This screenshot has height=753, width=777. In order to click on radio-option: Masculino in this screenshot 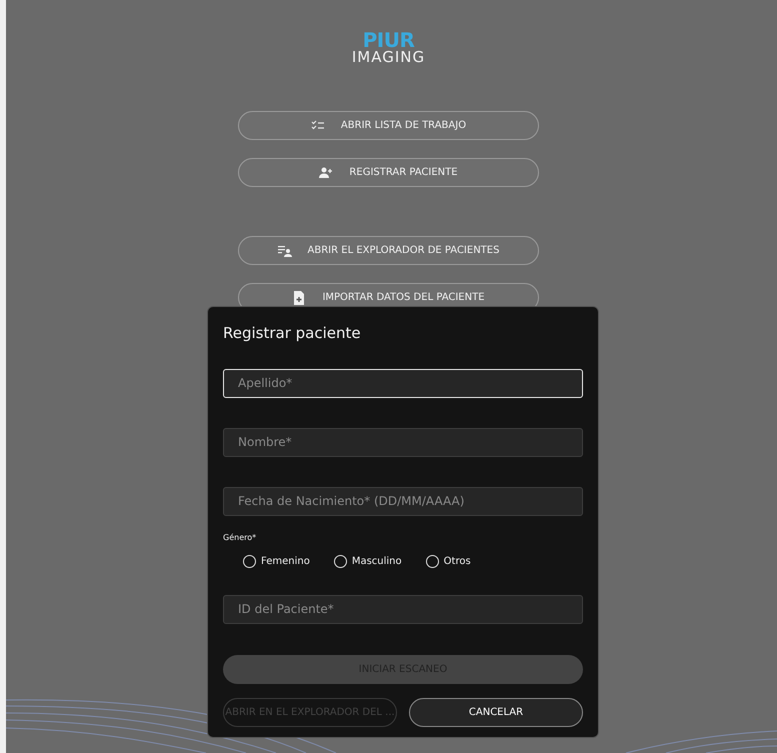, I will do `click(368, 561)`.